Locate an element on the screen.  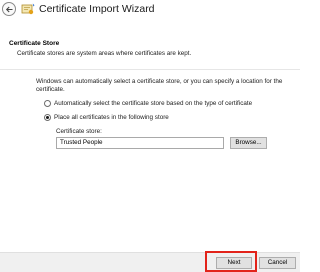
page-title: Certificate Store is located at coordinates (34, 43).